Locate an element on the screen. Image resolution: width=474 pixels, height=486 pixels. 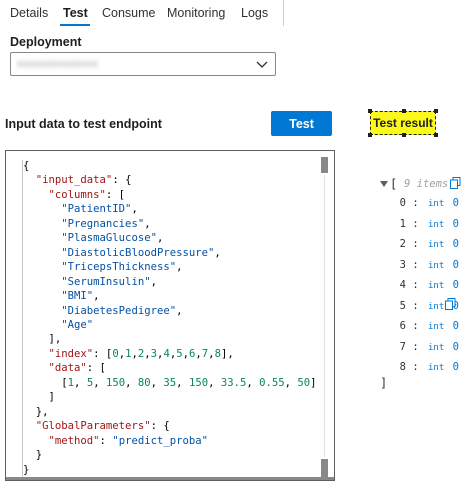
result-row: 0 : int 0 is located at coordinates (427, 204).